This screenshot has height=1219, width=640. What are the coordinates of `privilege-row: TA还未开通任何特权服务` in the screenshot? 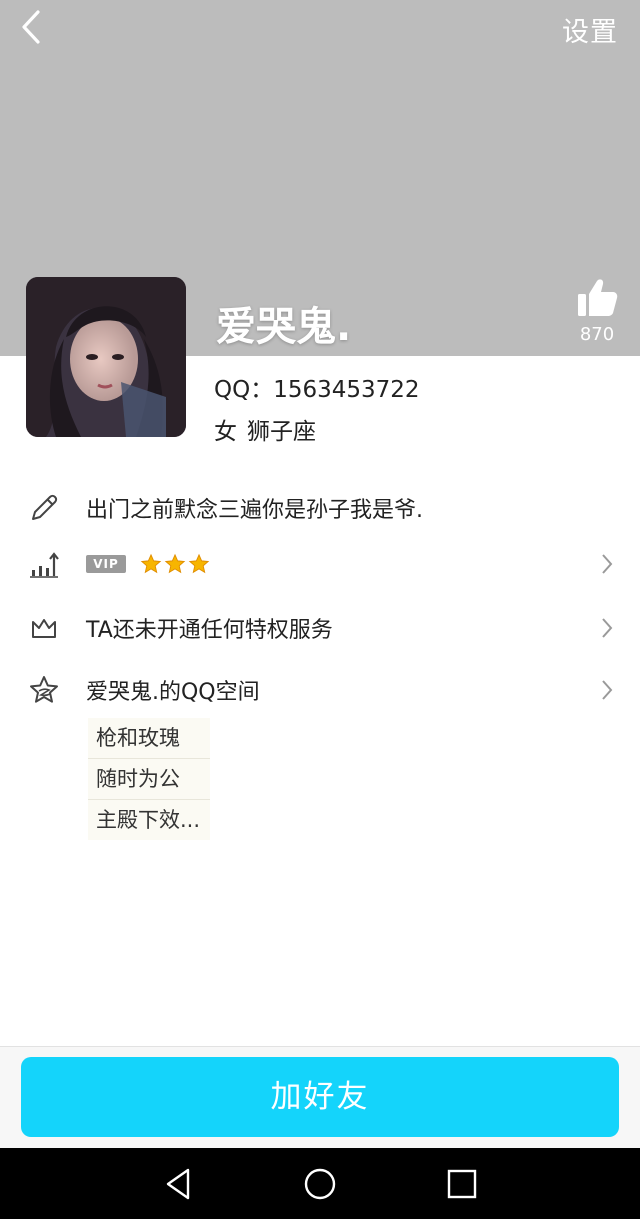 It's located at (320, 628).